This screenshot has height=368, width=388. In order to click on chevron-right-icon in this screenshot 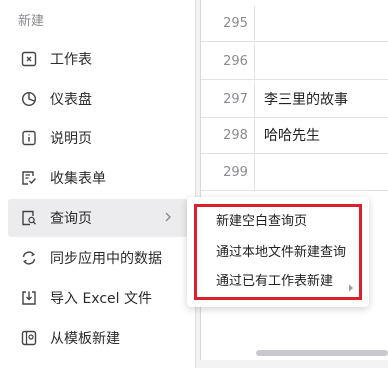, I will do `click(168, 217)`.